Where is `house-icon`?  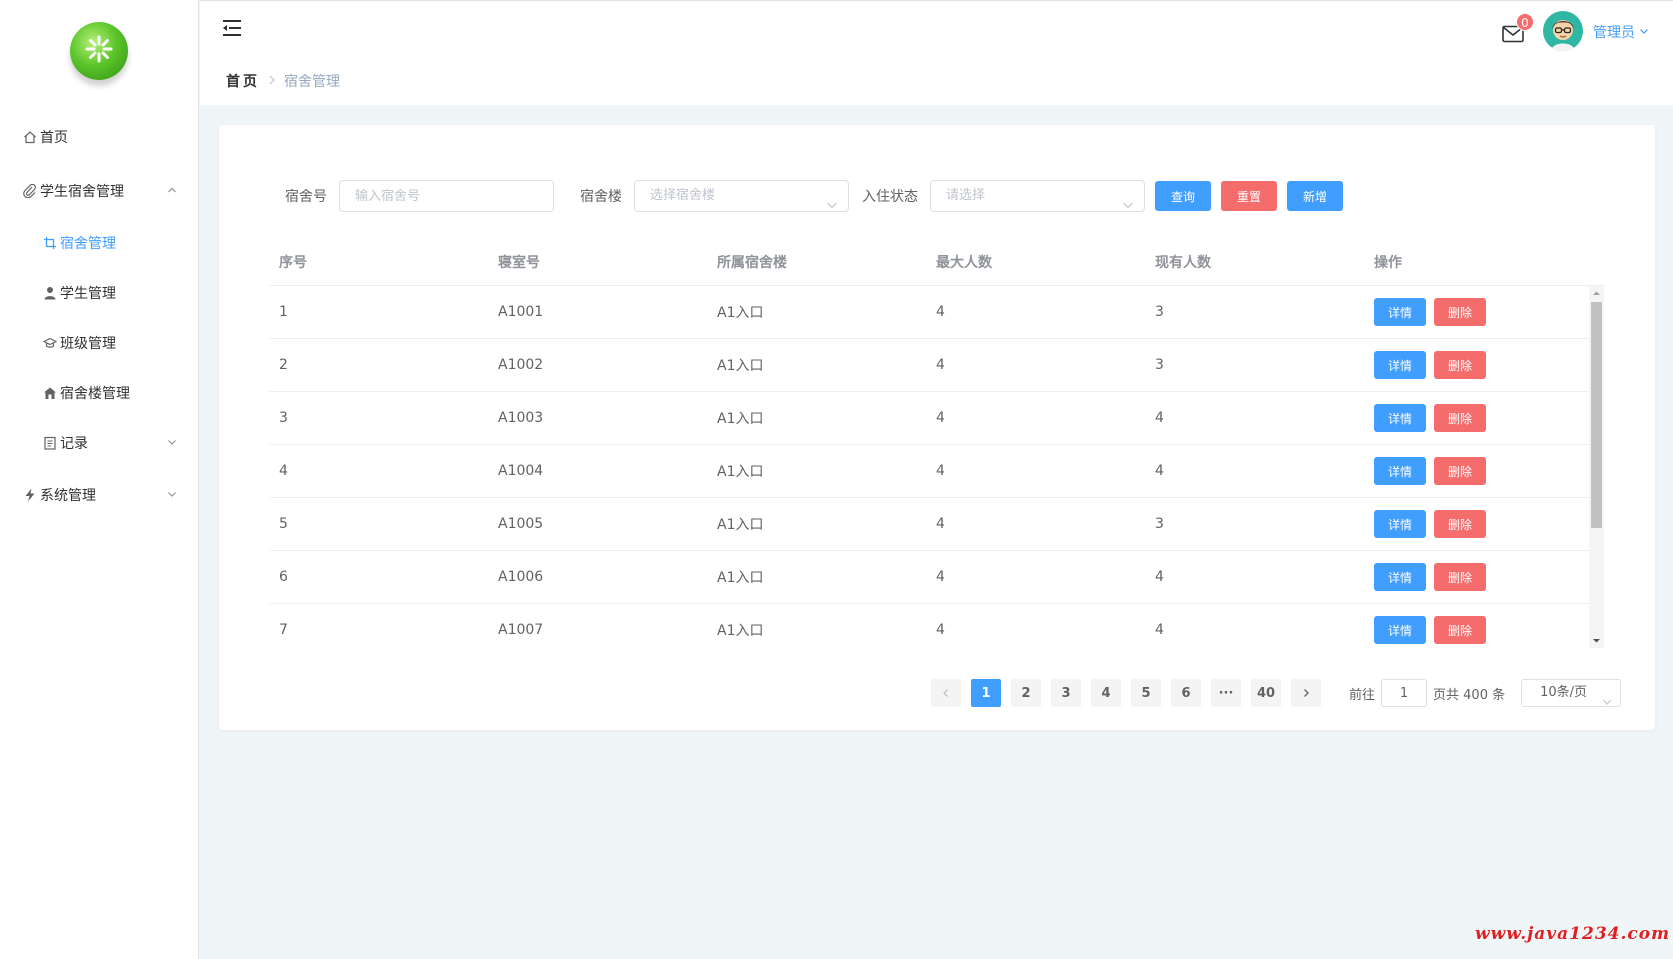 house-icon is located at coordinates (50, 393).